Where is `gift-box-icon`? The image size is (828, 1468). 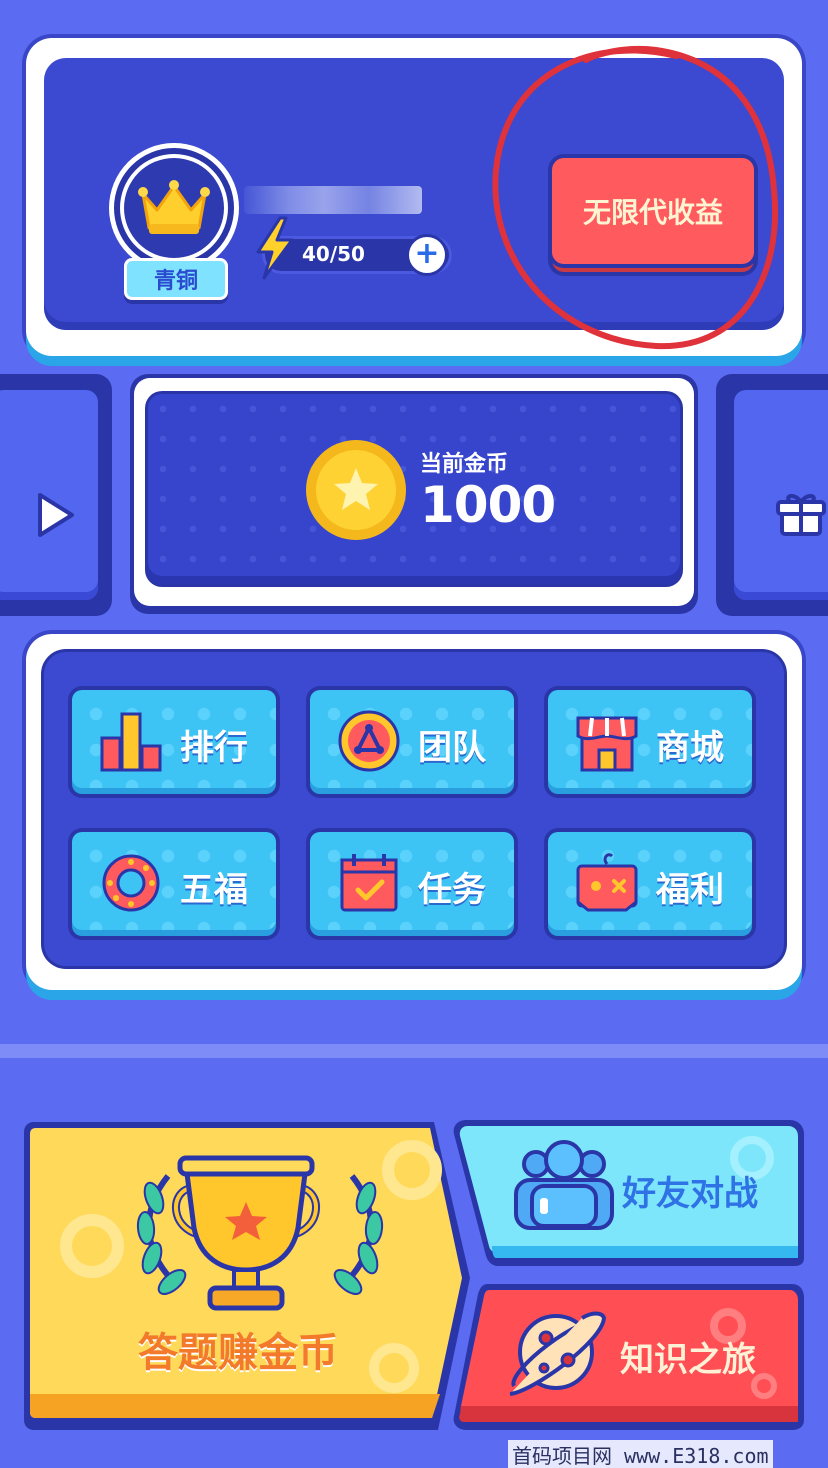 gift-box-icon is located at coordinates (607, 882).